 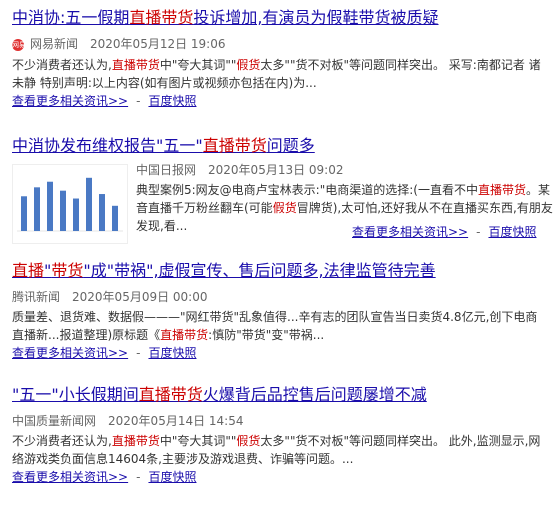 I want to click on result-meta: 中国日报网 2020年05月13日 09:02, so click(x=346, y=170).